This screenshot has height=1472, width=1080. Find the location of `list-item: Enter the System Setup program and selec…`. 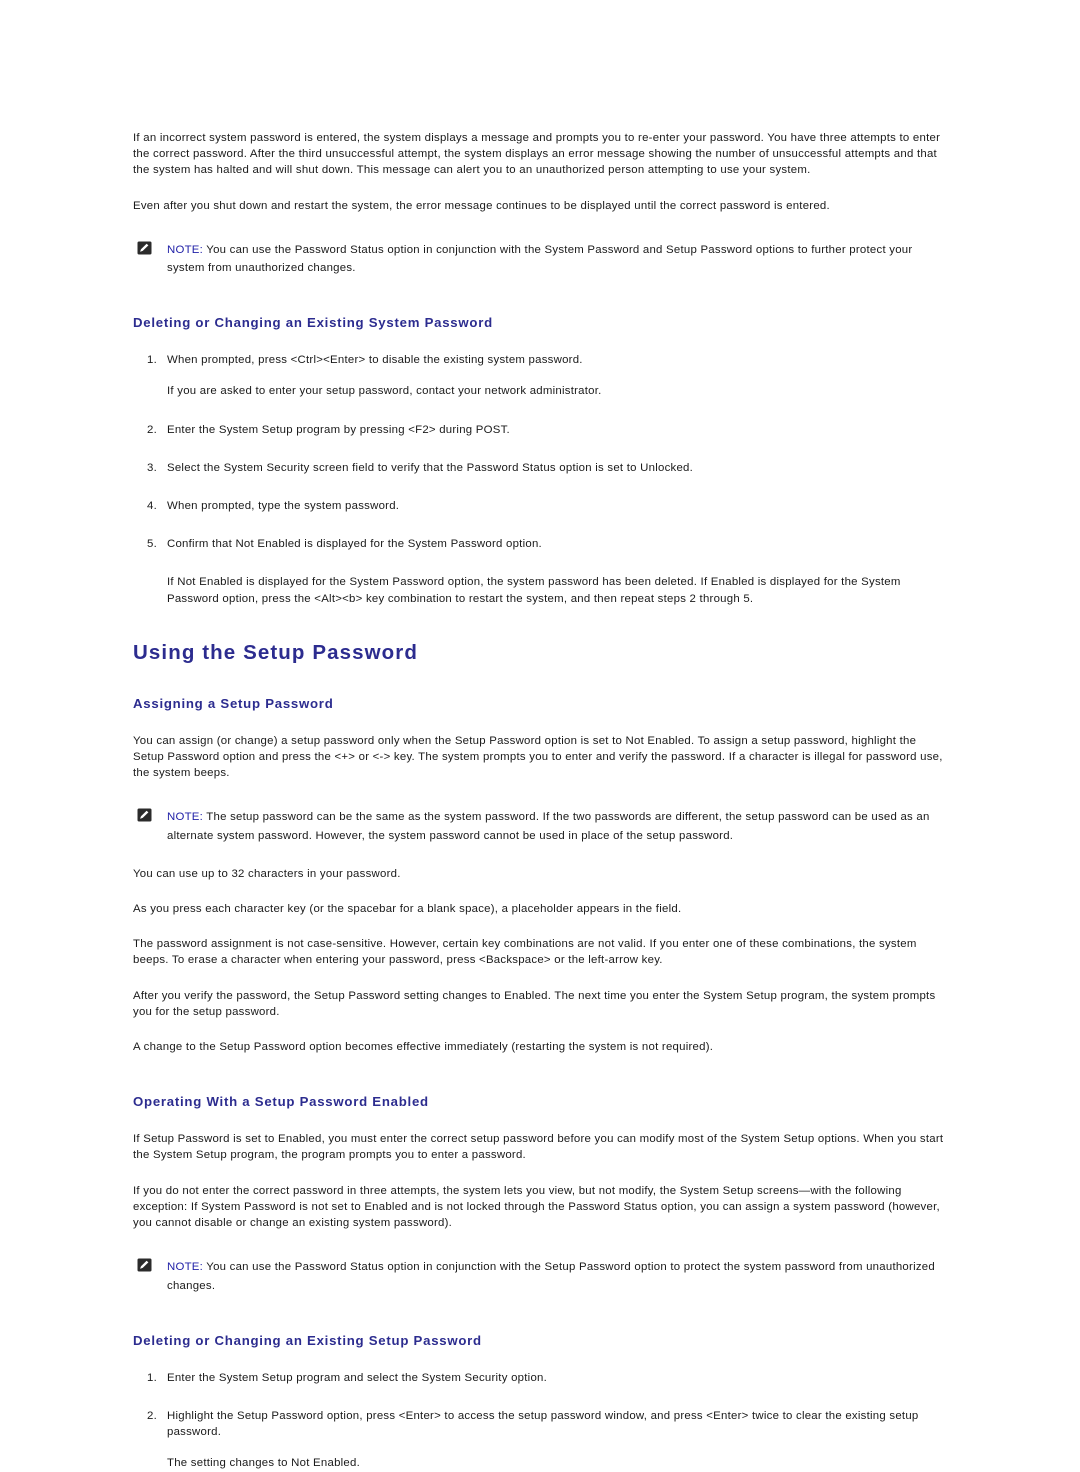

list-item: Enter the System Setup program and selec… is located at coordinates (539, 1378).